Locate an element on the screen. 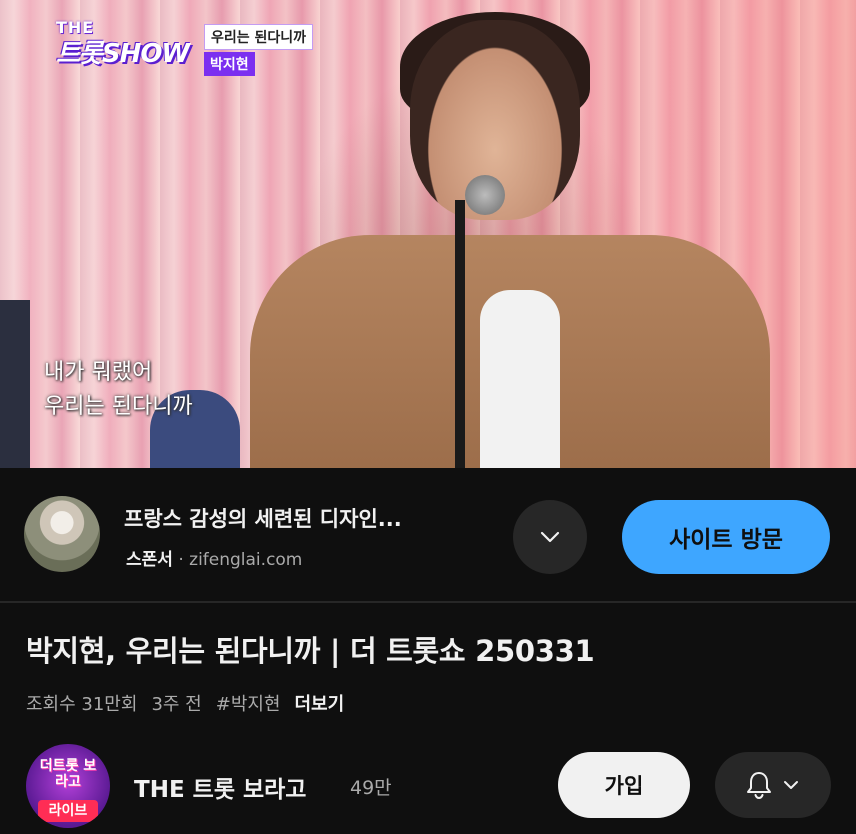  visit-site-button: 사이트 방문 is located at coordinates (726, 537).